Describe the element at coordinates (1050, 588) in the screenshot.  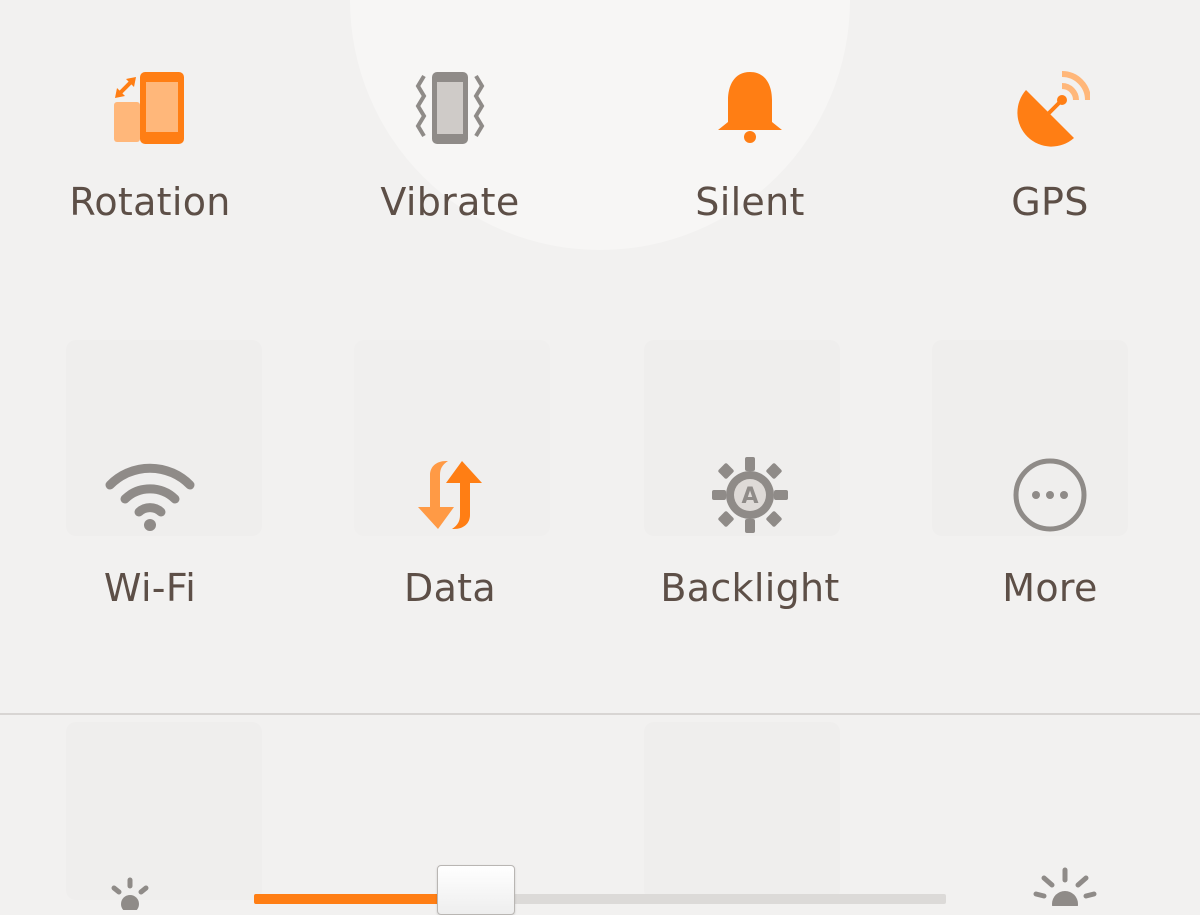
I see `toggle-label: More` at that location.